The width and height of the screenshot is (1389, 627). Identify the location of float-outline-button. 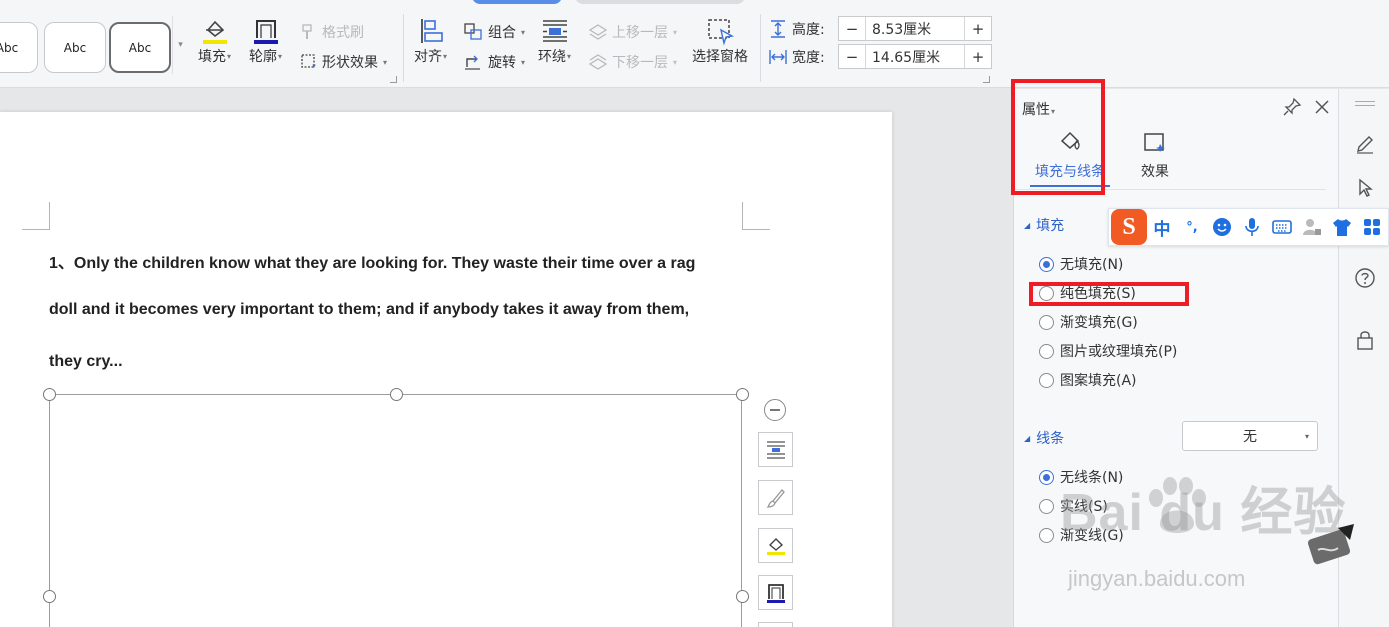
(775, 592).